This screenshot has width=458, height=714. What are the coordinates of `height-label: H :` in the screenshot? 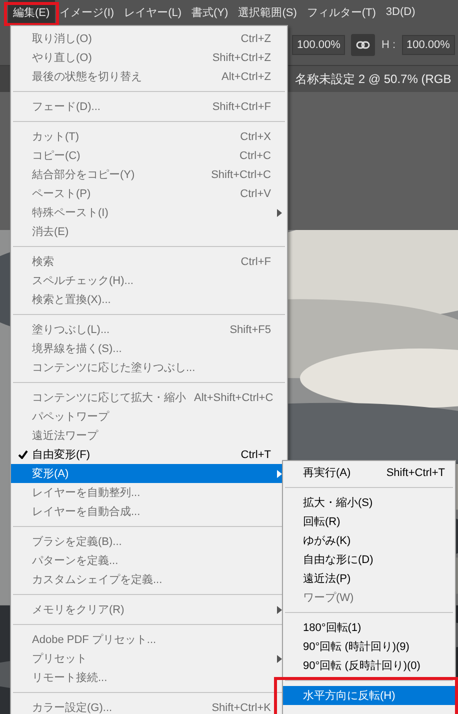 It's located at (388, 44).